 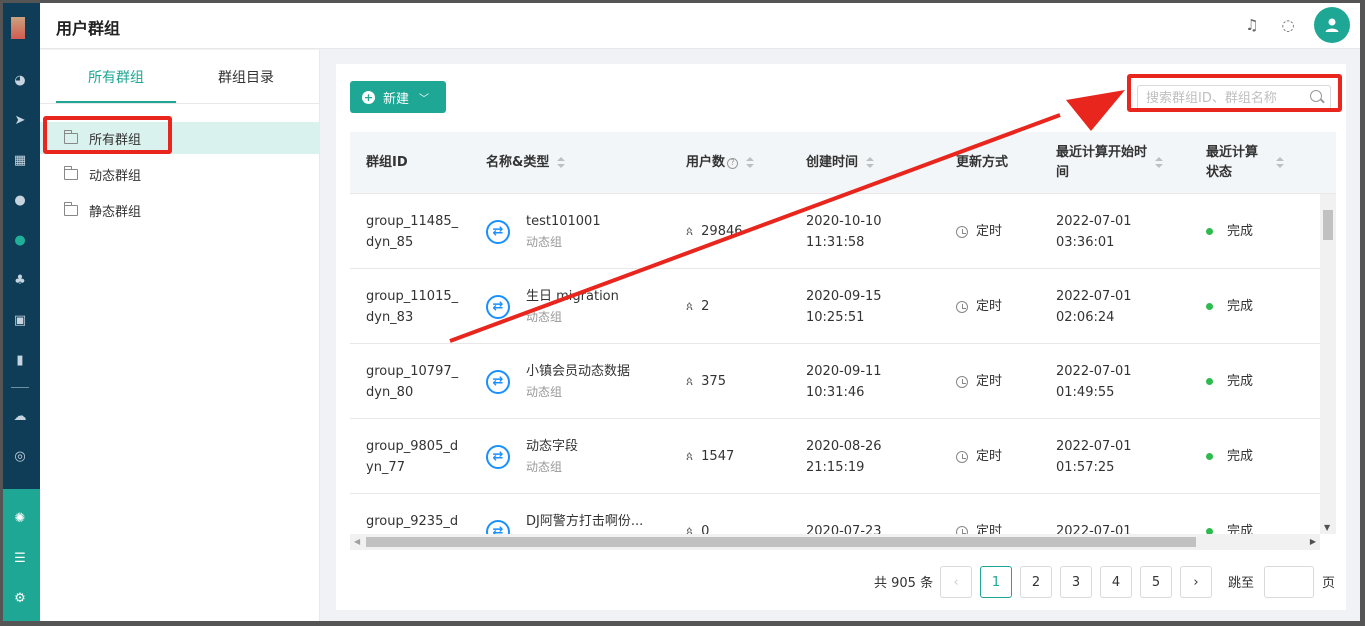 I want to click on plus-icon: +, so click(x=368, y=97).